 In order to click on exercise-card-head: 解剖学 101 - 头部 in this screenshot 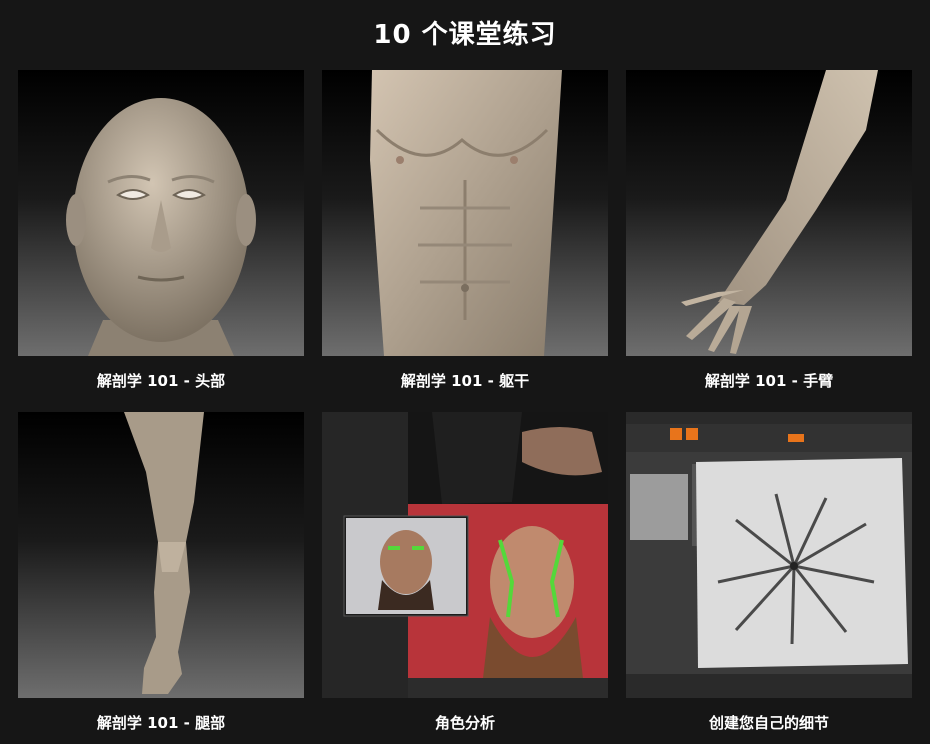, I will do `click(161, 230)`.